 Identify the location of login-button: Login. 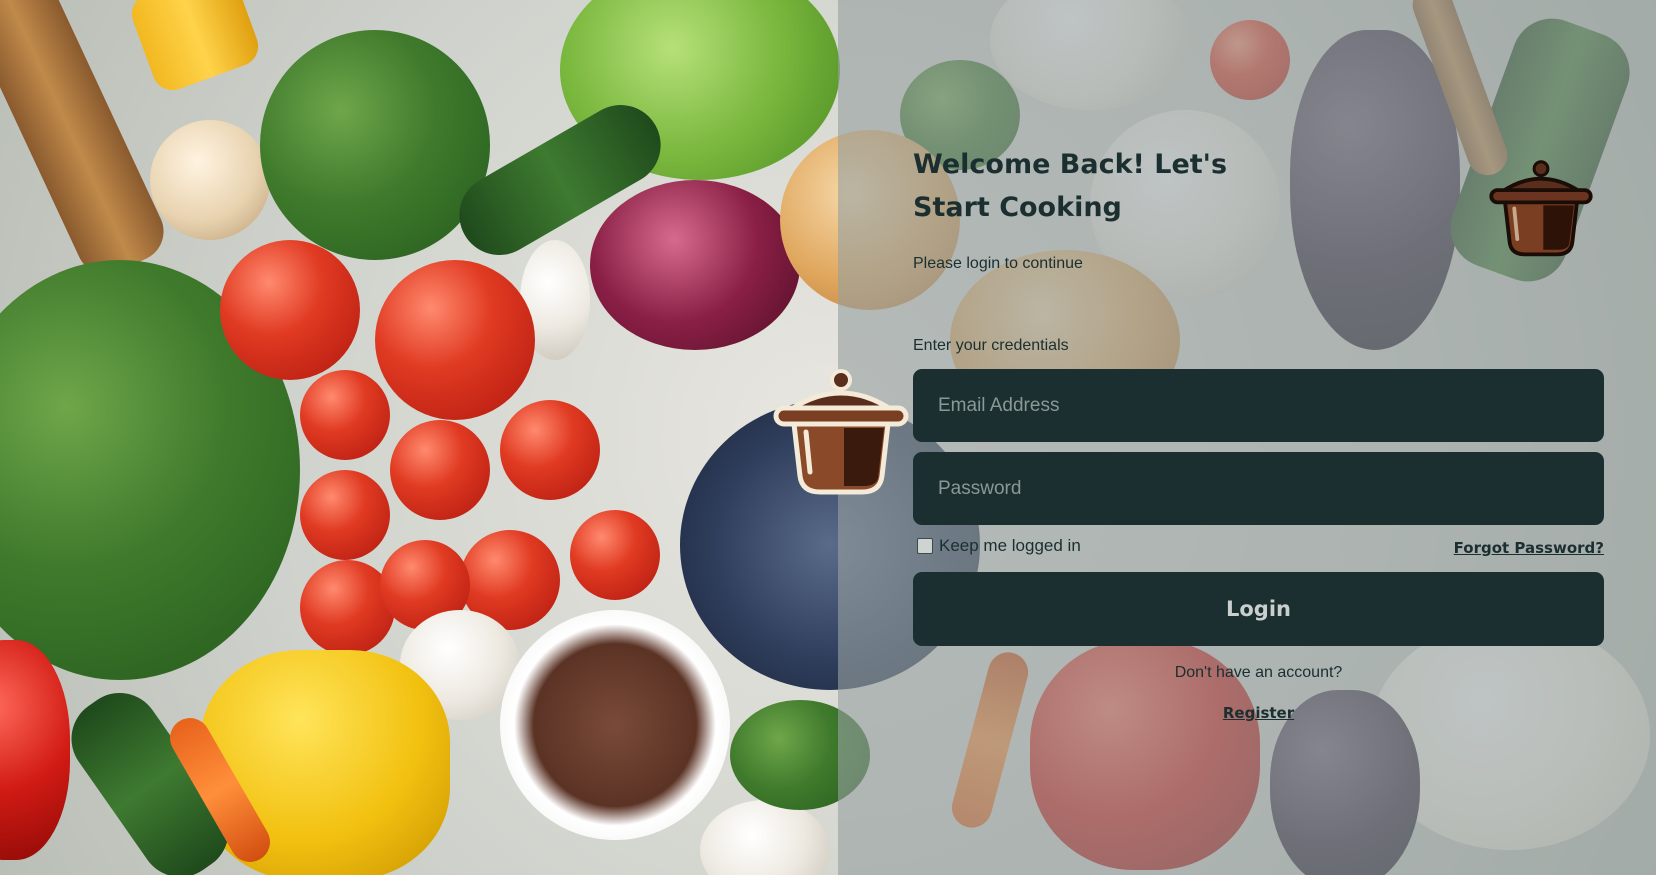
(1258, 609).